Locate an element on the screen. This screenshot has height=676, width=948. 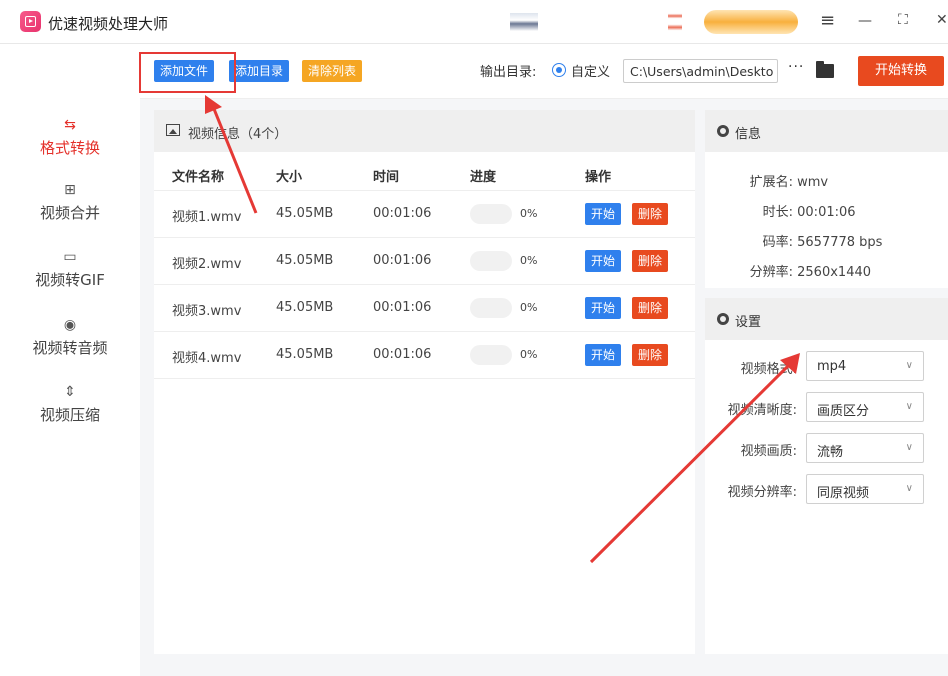
info-panel-header: 信息 is located at coordinates (826, 131).